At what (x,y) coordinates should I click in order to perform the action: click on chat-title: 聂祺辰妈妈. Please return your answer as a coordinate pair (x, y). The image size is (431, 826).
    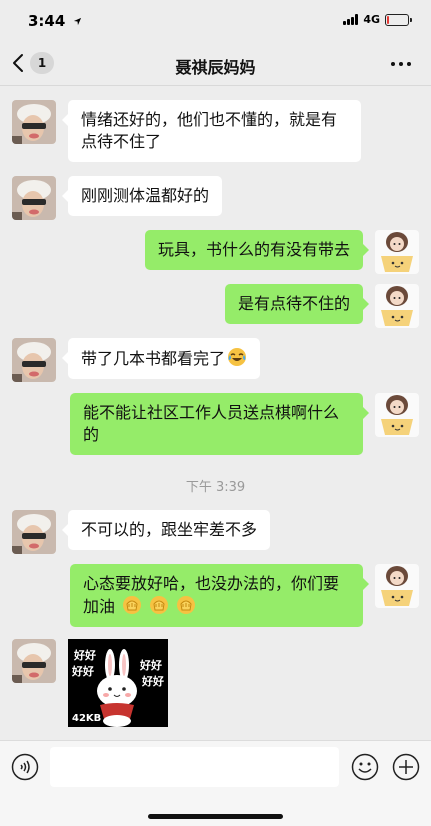
    Looking at the image, I should click on (215, 67).